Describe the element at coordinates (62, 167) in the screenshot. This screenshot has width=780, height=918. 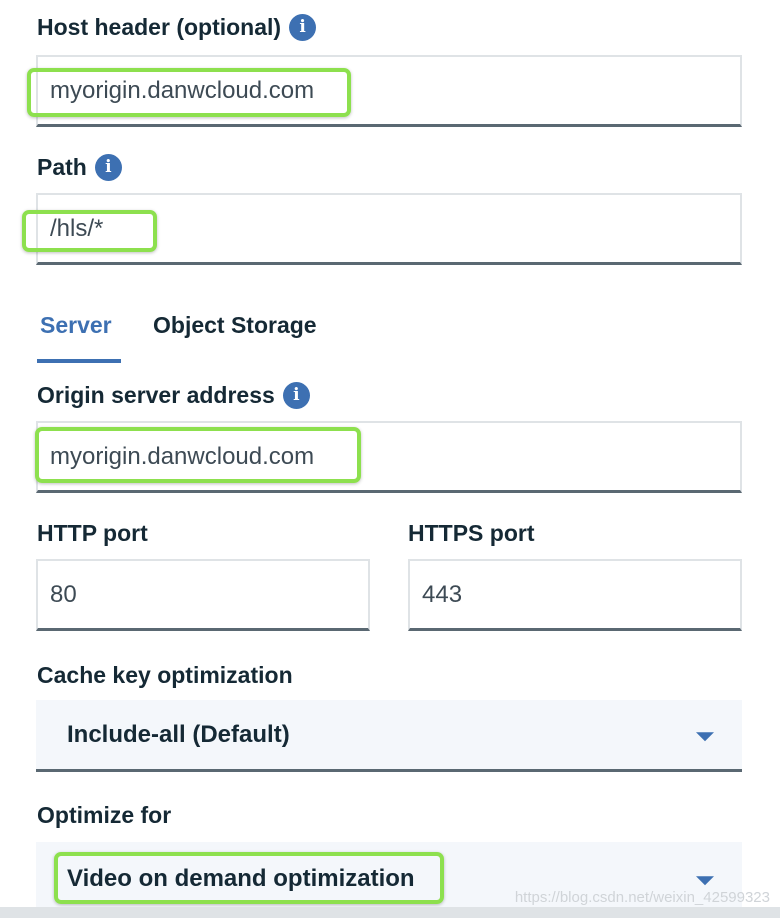
I see `path-label-text: Path` at that location.